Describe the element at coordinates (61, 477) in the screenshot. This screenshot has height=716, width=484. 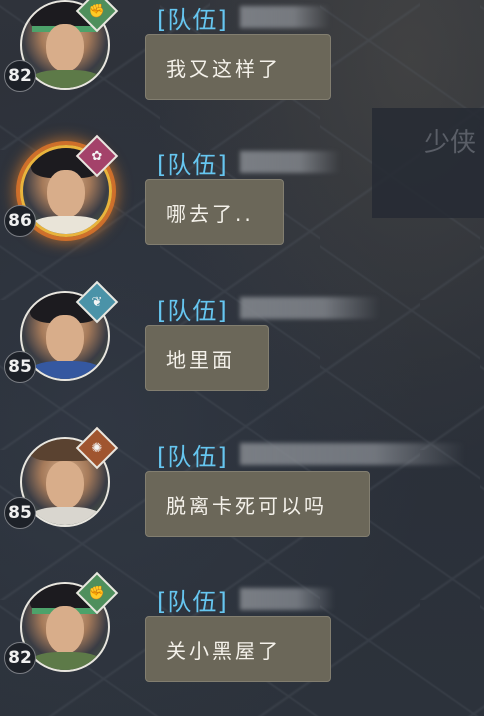
I see `player-avatar: ✺ 85` at that location.